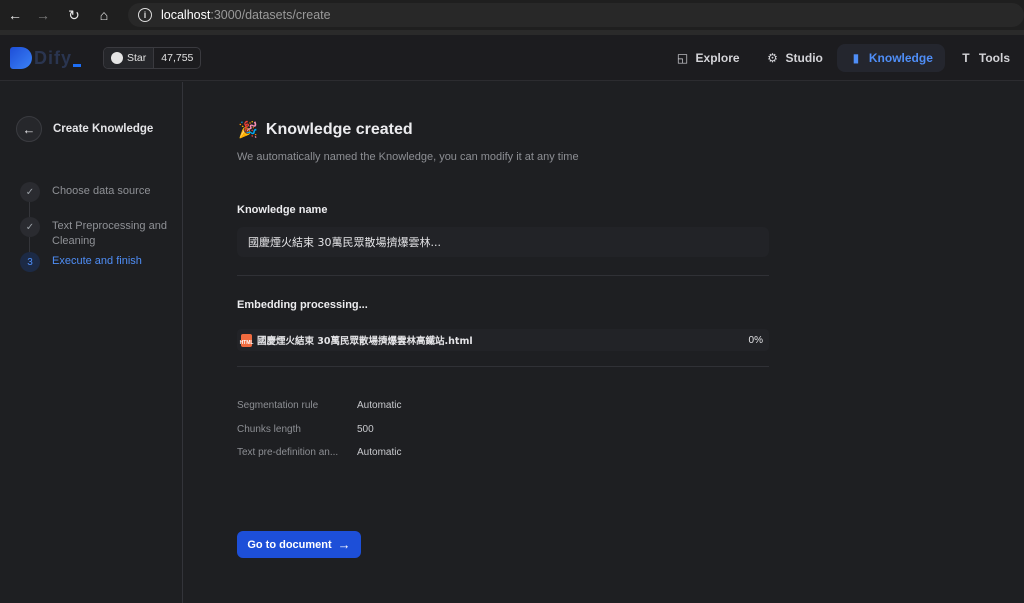 This screenshot has width=1024, height=603. Describe the element at coordinates (43, 15) in the screenshot. I see `forward-arrow-icon: →` at that location.